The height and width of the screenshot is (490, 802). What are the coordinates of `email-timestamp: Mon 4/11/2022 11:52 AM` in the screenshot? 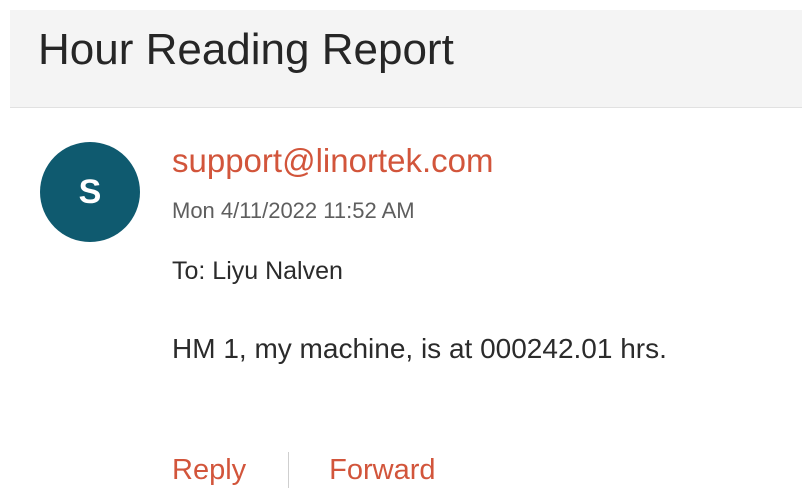 It's located at (293, 210).